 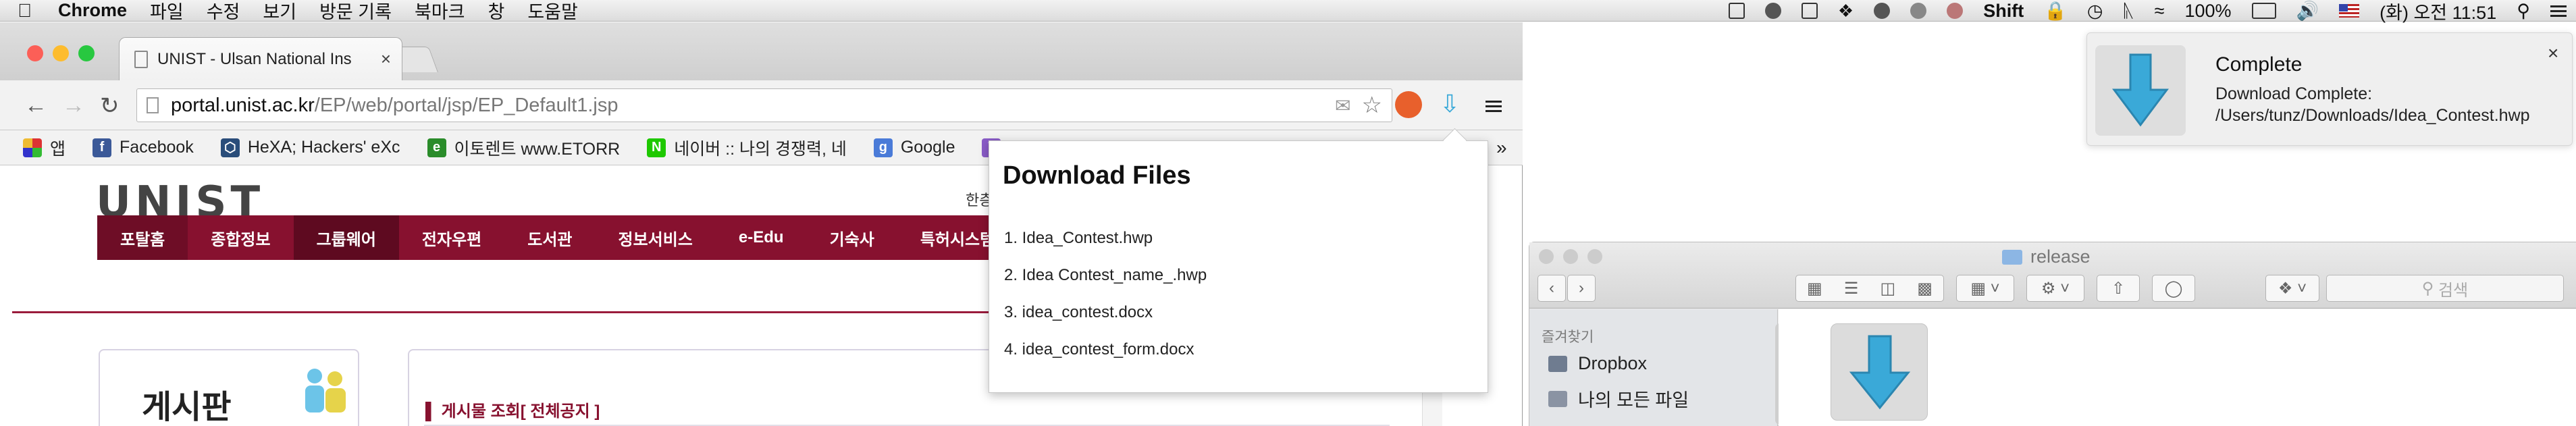 What do you see at coordinates (1773, 11) in the screenshot?
I see `bell-icon` at bounding box center [1773, 11].